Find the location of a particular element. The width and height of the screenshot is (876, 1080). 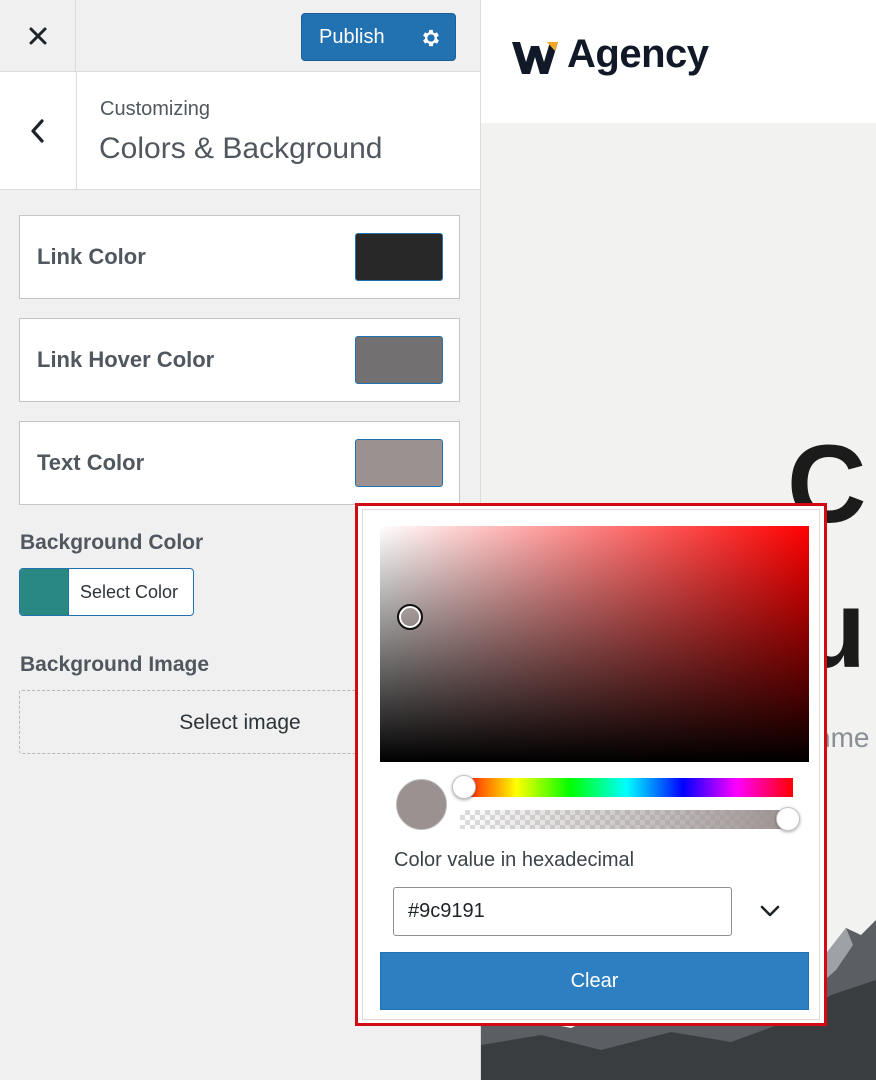

link-color-swatch is located at coordinates (399, 257).